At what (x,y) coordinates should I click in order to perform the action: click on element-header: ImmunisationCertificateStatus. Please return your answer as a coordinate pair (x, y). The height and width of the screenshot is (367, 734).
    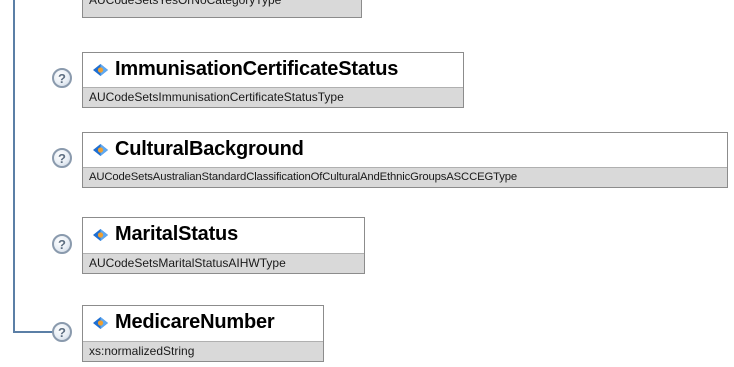
    Looking at the image, I should click on (273, 69).